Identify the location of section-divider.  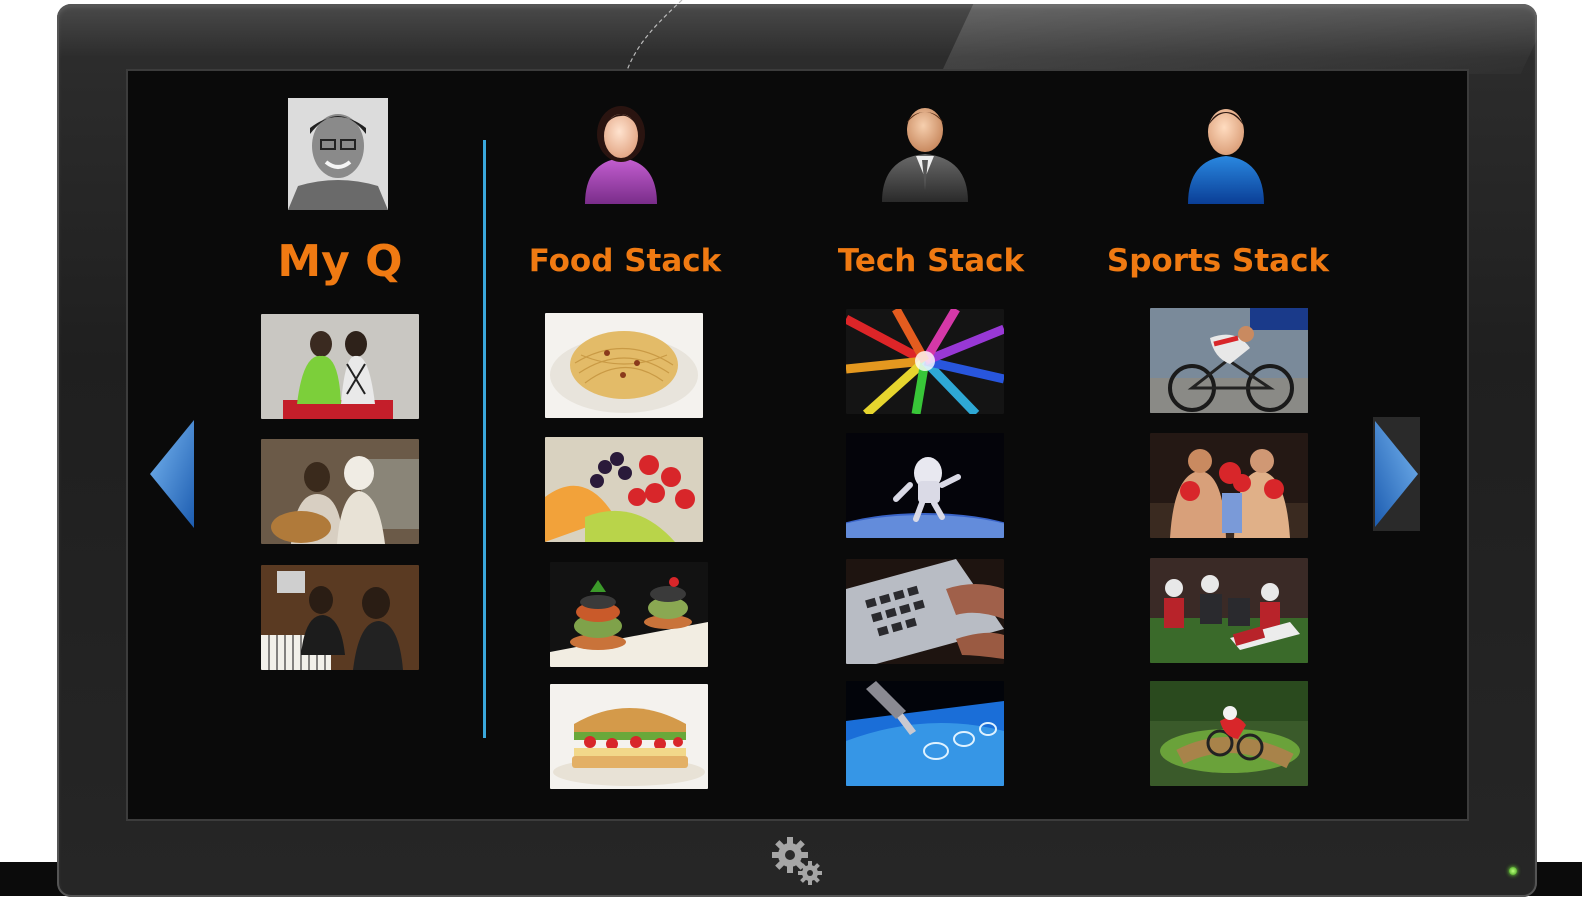
(484, 439).